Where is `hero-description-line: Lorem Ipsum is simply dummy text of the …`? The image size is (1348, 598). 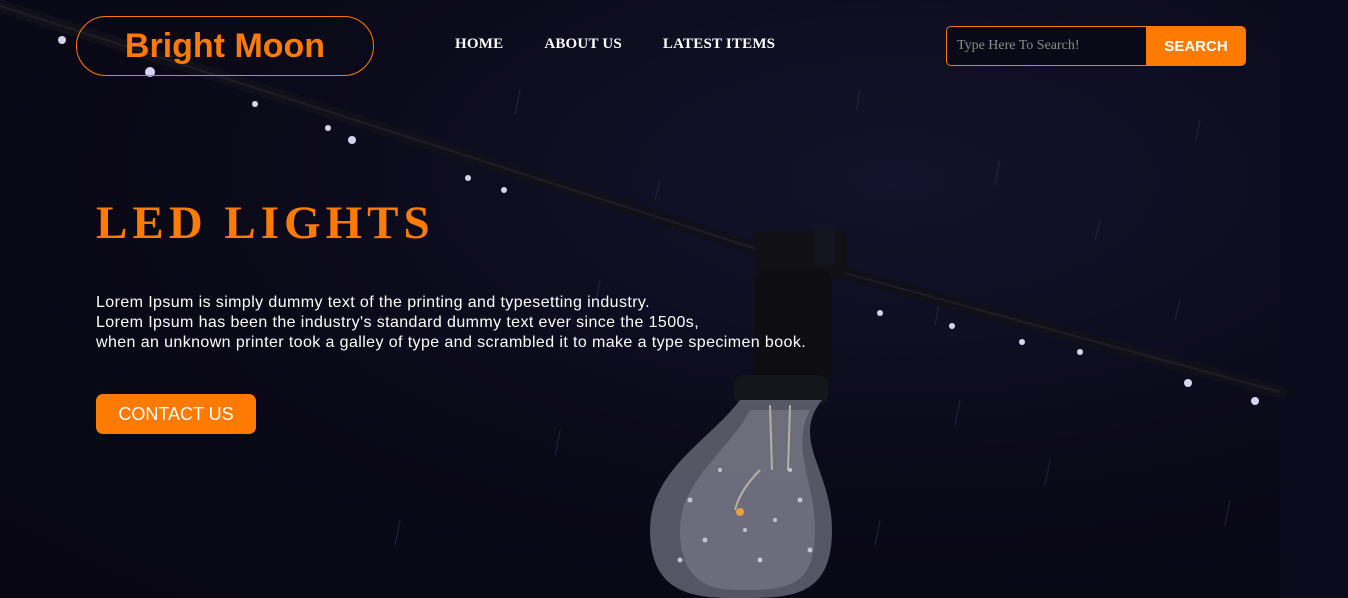
hero-description-line: Lorem Ipsum is simply dummy text of the … is located at coordinates (373, 302).